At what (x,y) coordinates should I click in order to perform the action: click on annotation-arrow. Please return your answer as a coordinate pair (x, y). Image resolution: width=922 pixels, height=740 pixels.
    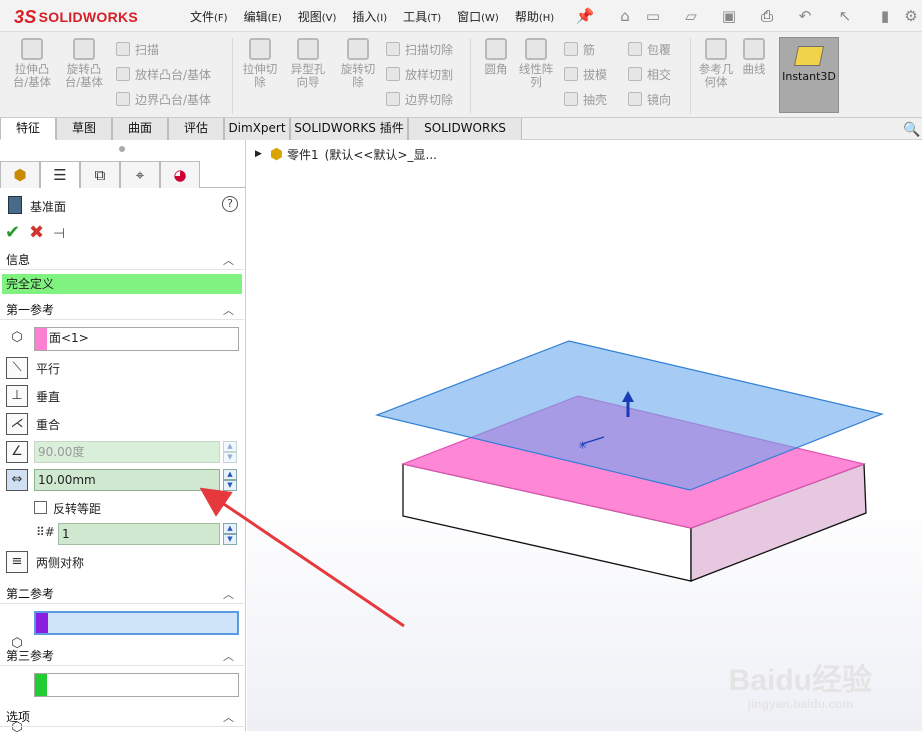
    Looking at the image, I should click on (302, 557).